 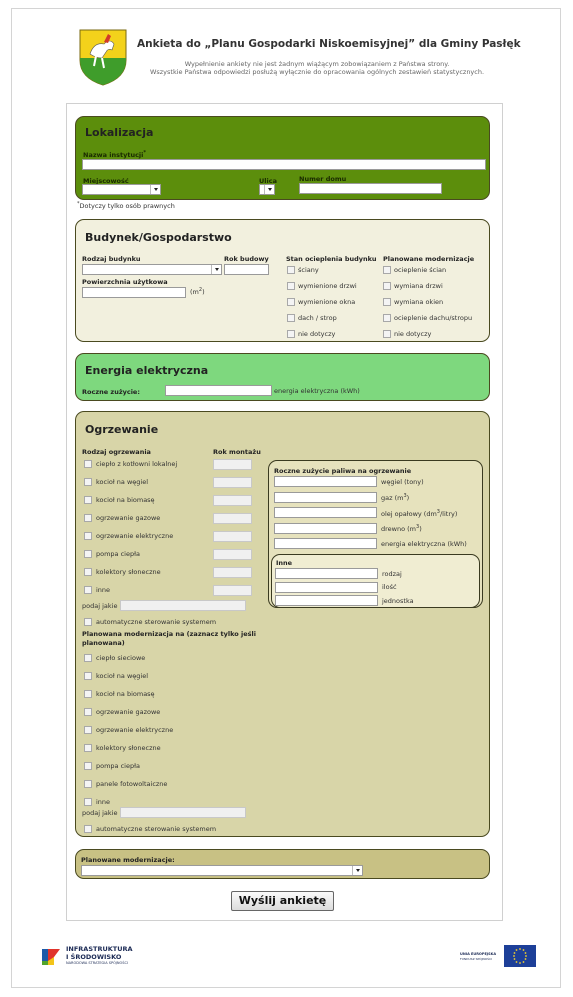 What do you see at coordinates (418, 286) in the screenshot?
I see `checkbox-label: wymiana drzwi` at bounding box center [418, 286].